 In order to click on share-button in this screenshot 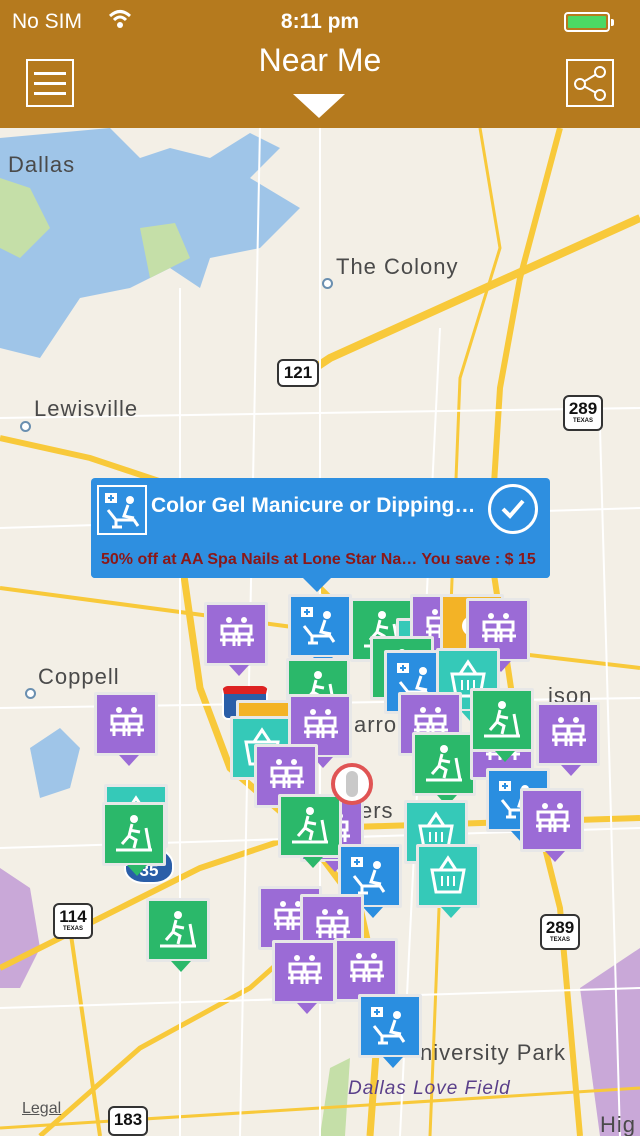, I will do `click(590, 83)`.